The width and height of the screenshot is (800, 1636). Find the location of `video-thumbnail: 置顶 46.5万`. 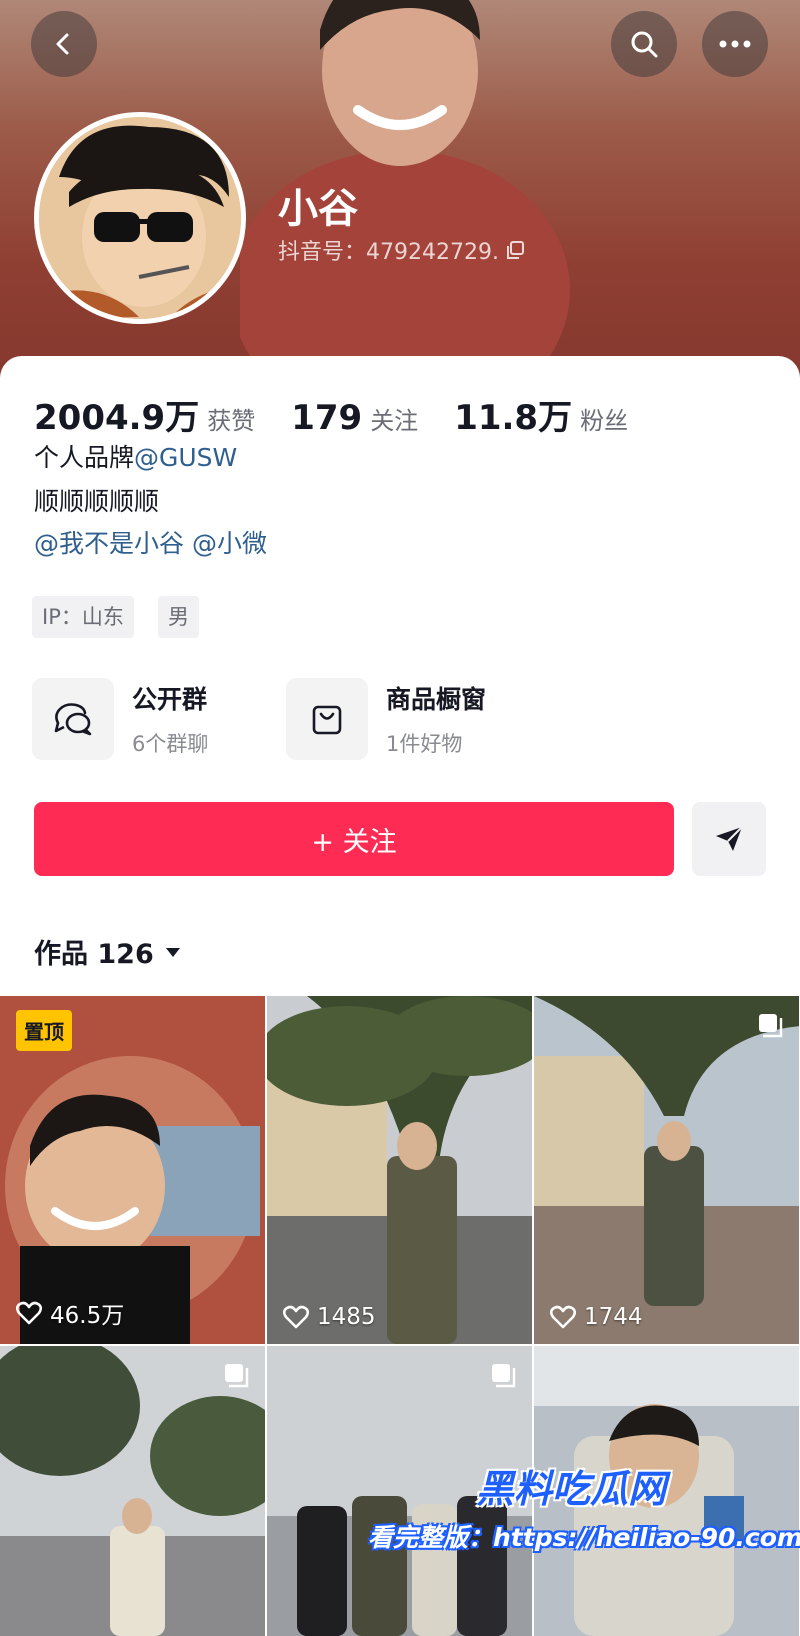

video-thumbnail: 置顶 46.5万 is located at coordinates (132, 1170).